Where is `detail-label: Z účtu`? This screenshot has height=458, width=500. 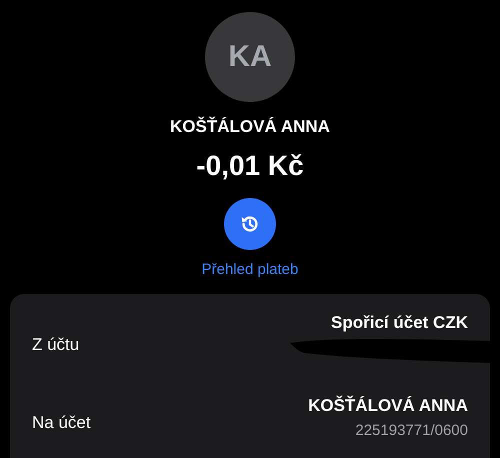
detail-label: Z účtu is located at coordinates (56, 345).